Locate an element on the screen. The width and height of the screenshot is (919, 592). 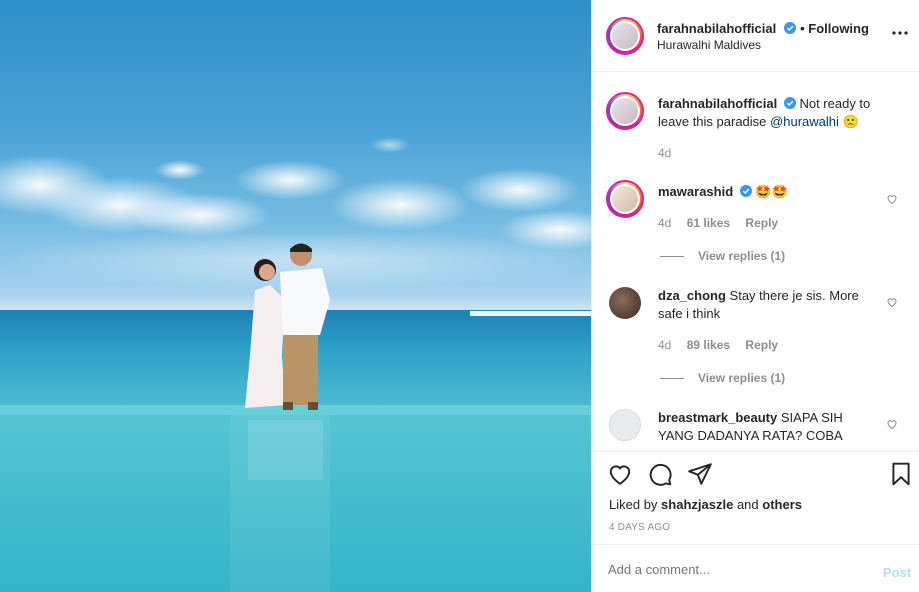
liked-by-prefix: Liked by is located at coordinates (633, 504).